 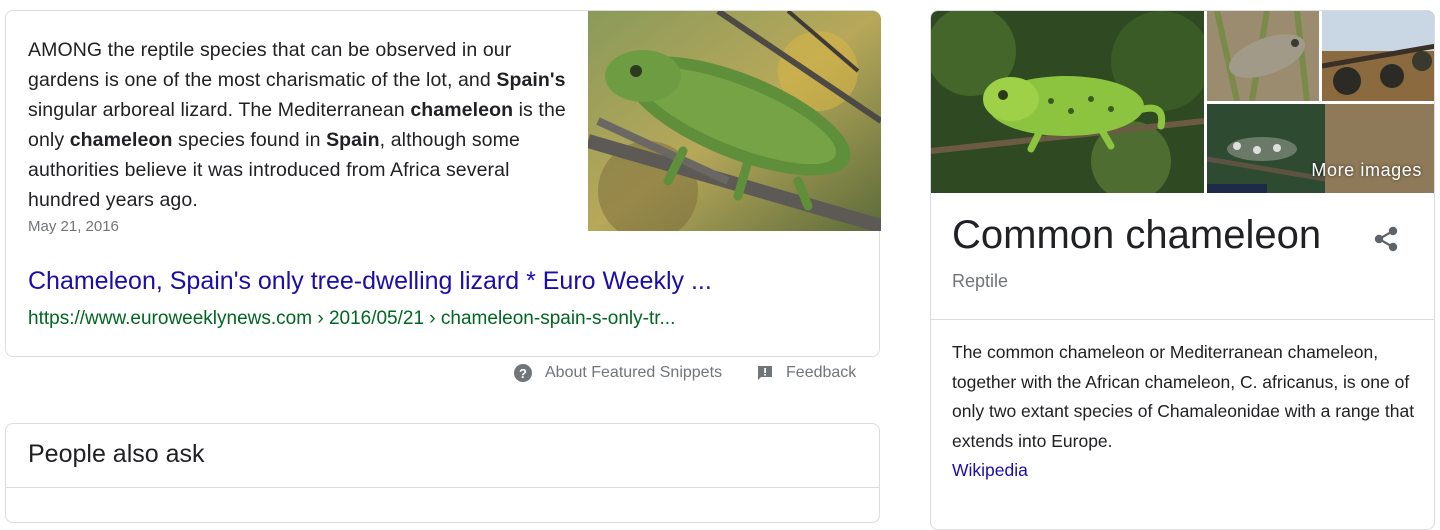 I want to click on help-icon: ?, so click(x=523, y=373).